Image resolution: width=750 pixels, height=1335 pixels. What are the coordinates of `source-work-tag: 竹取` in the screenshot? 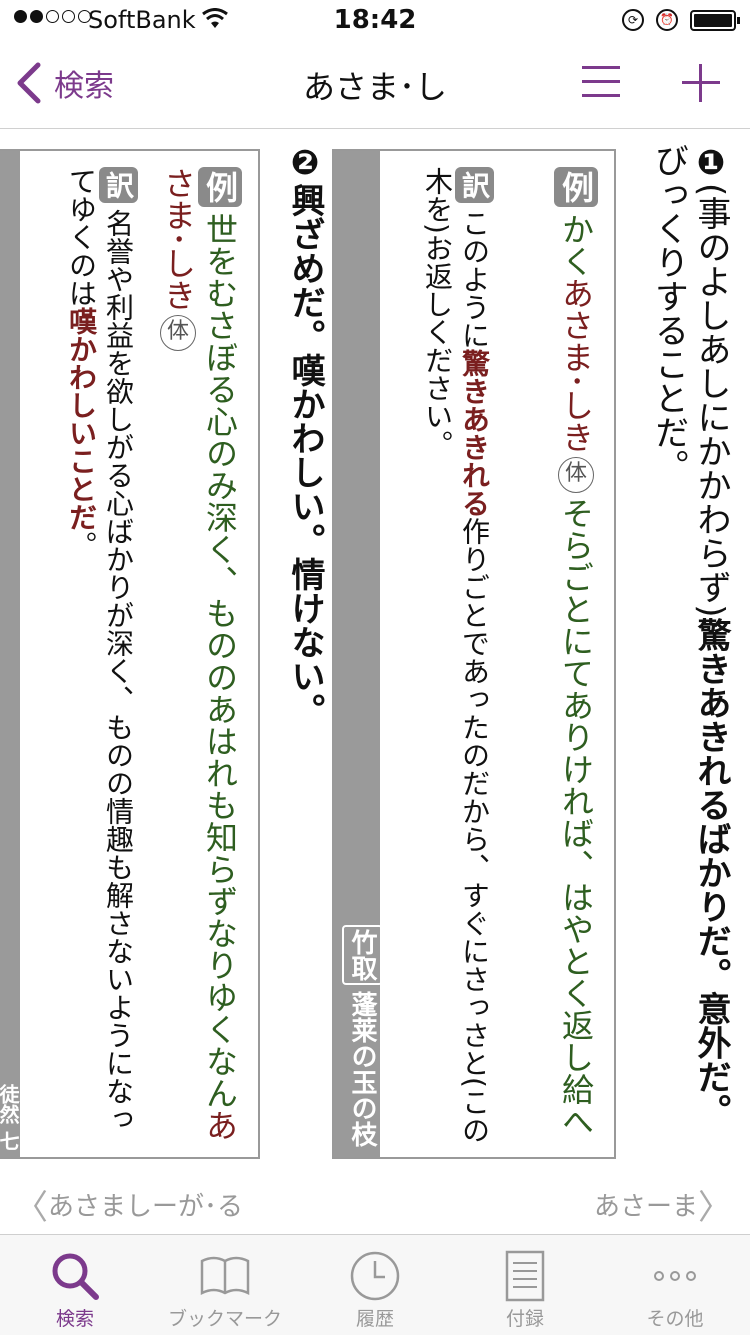 It's located at (362, 955).